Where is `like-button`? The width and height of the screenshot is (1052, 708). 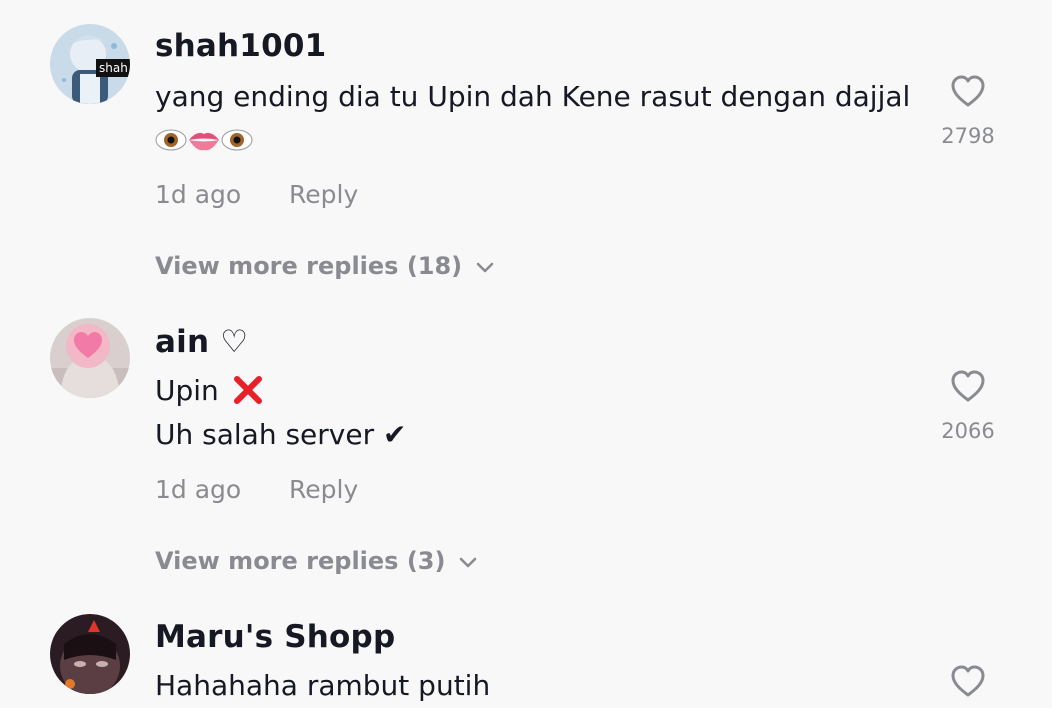 like-button is located at coordinates (968, 681).